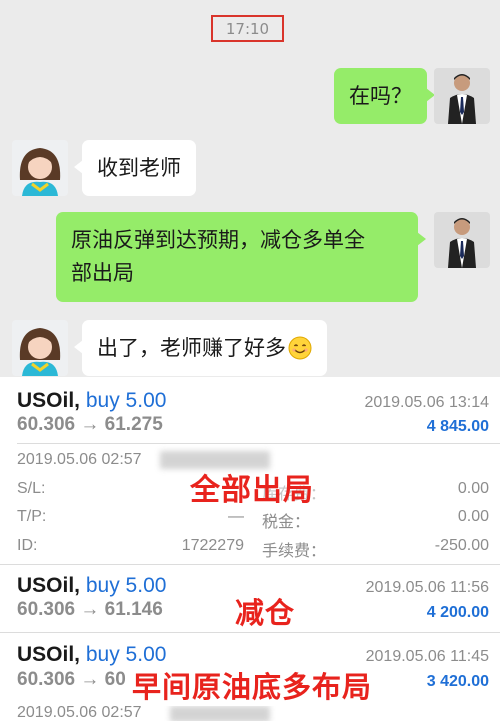 This screenshot has width=500, height=721. What do you see at coordinates (241, 257) in the screenshot?
I see `message-bubble-sent: 原油反弹到达预期，减仓多单全 部出局` at bounding box center [241, 257].